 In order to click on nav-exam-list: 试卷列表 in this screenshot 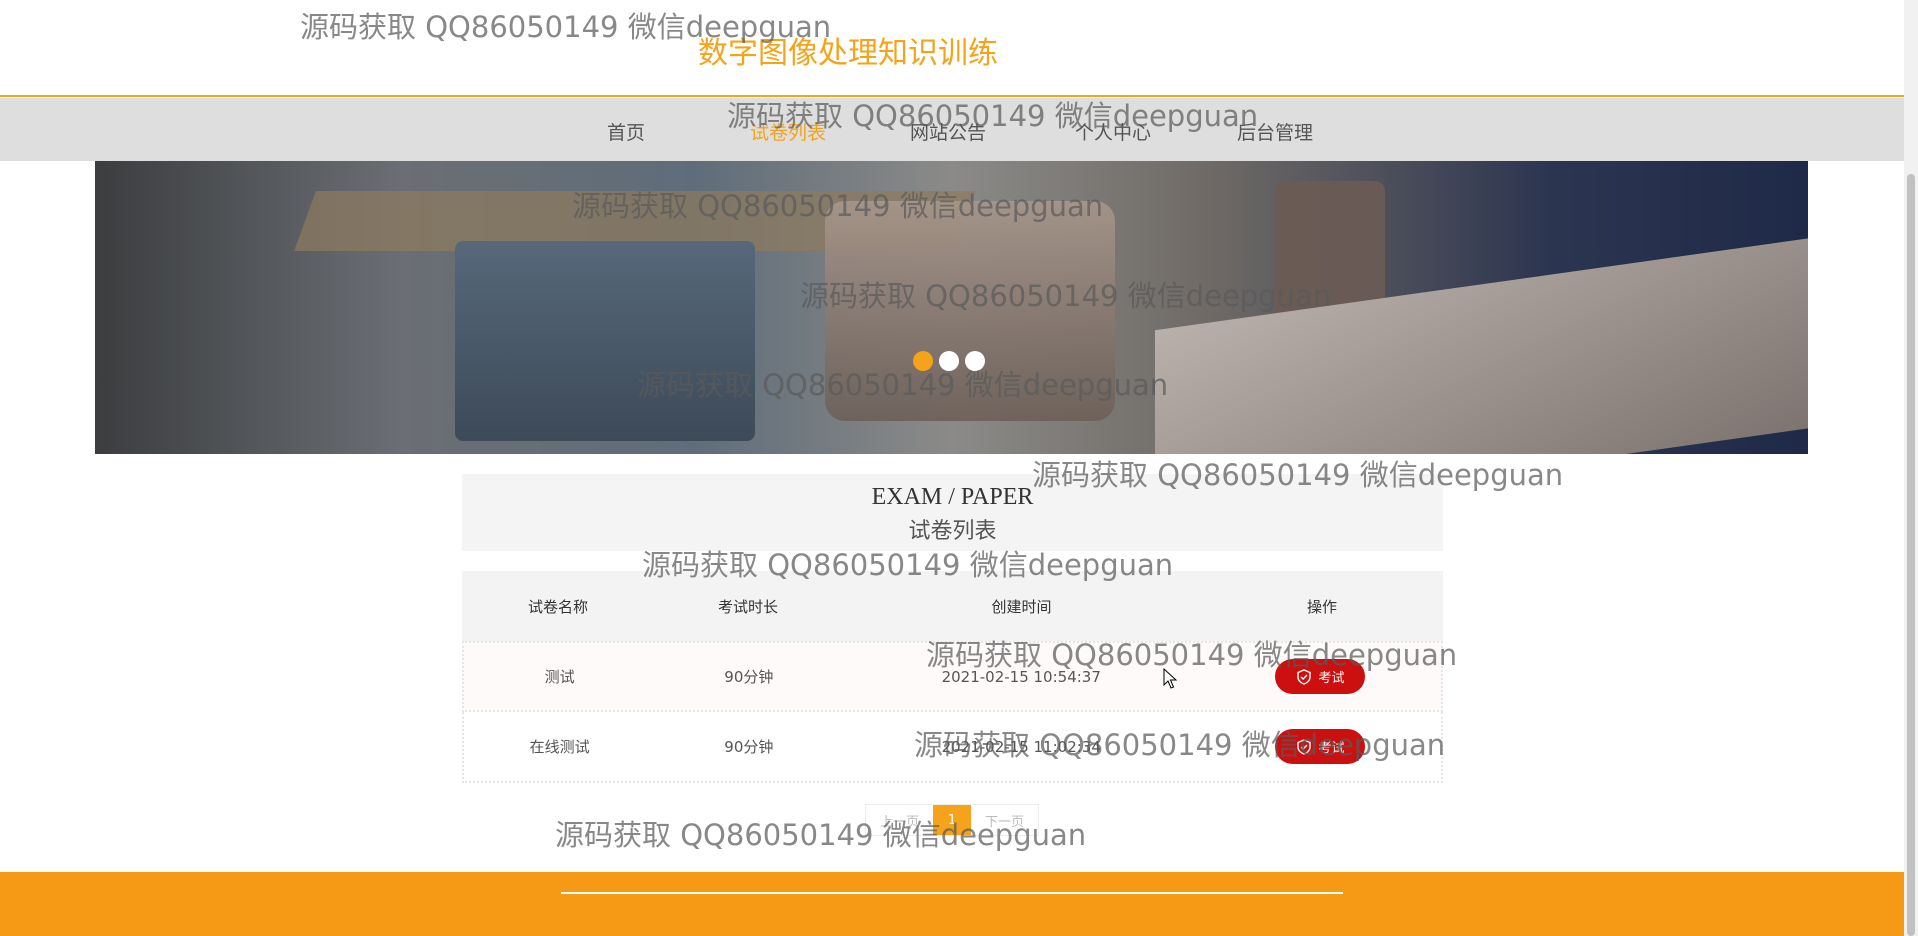, I will do `click(788, 131)`.